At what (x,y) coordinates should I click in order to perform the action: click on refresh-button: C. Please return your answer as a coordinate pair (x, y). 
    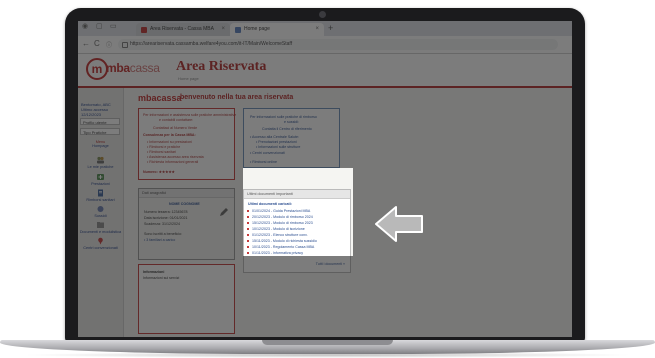
    Looking at the image, I should click on (97, 43).